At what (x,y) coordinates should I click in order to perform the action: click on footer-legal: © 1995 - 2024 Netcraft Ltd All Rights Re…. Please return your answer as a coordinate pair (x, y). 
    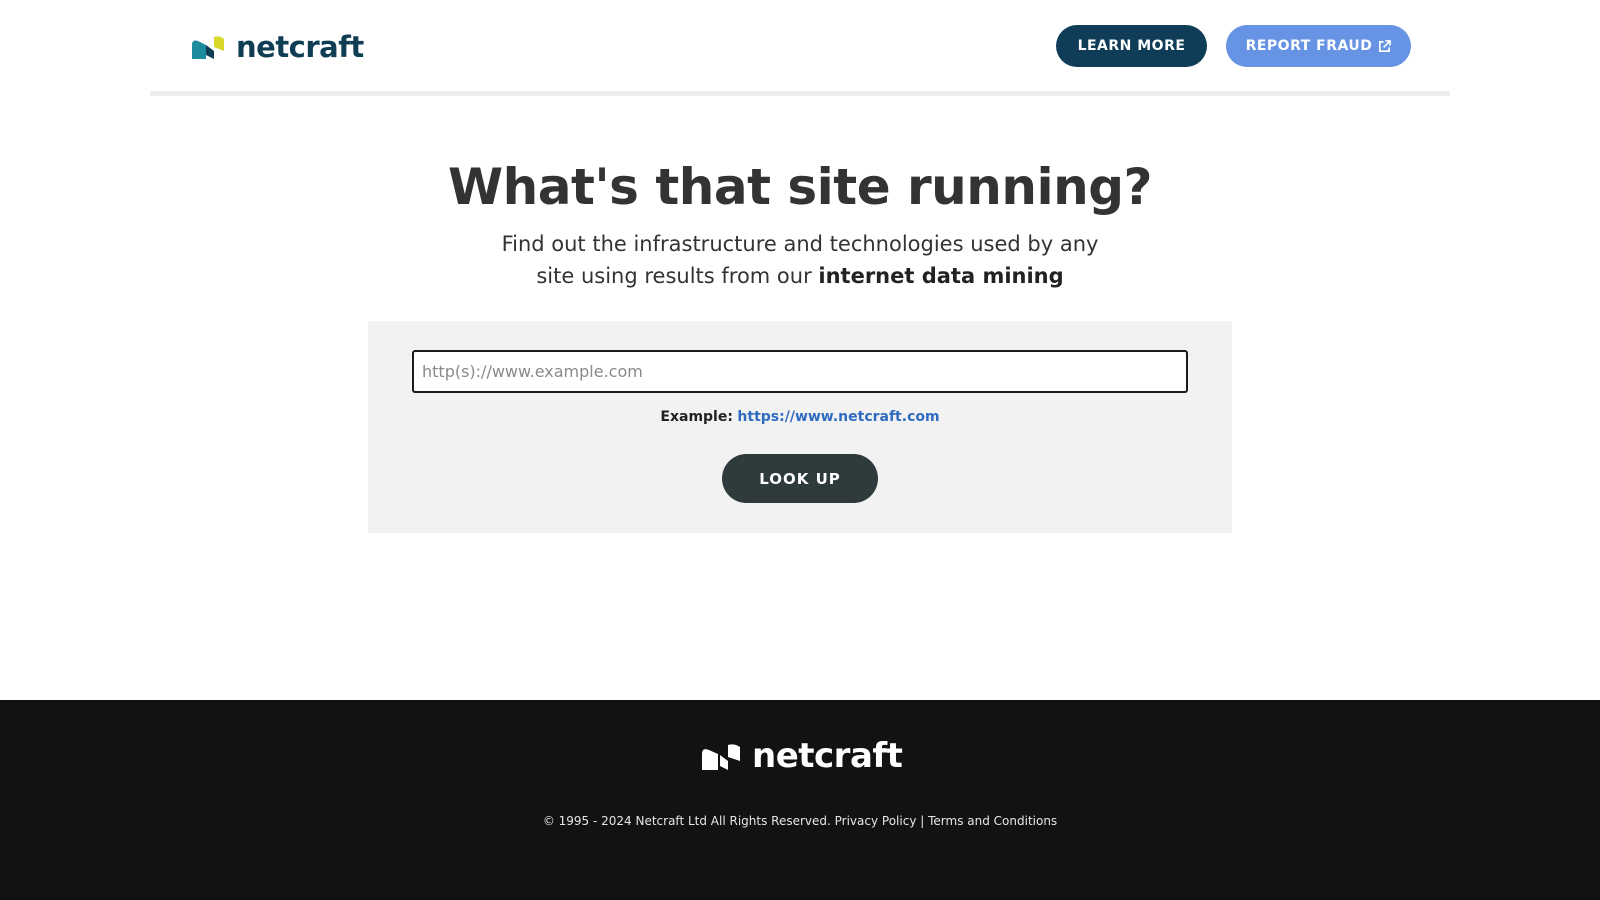
    Looking at the image, I should click on (800, 821).